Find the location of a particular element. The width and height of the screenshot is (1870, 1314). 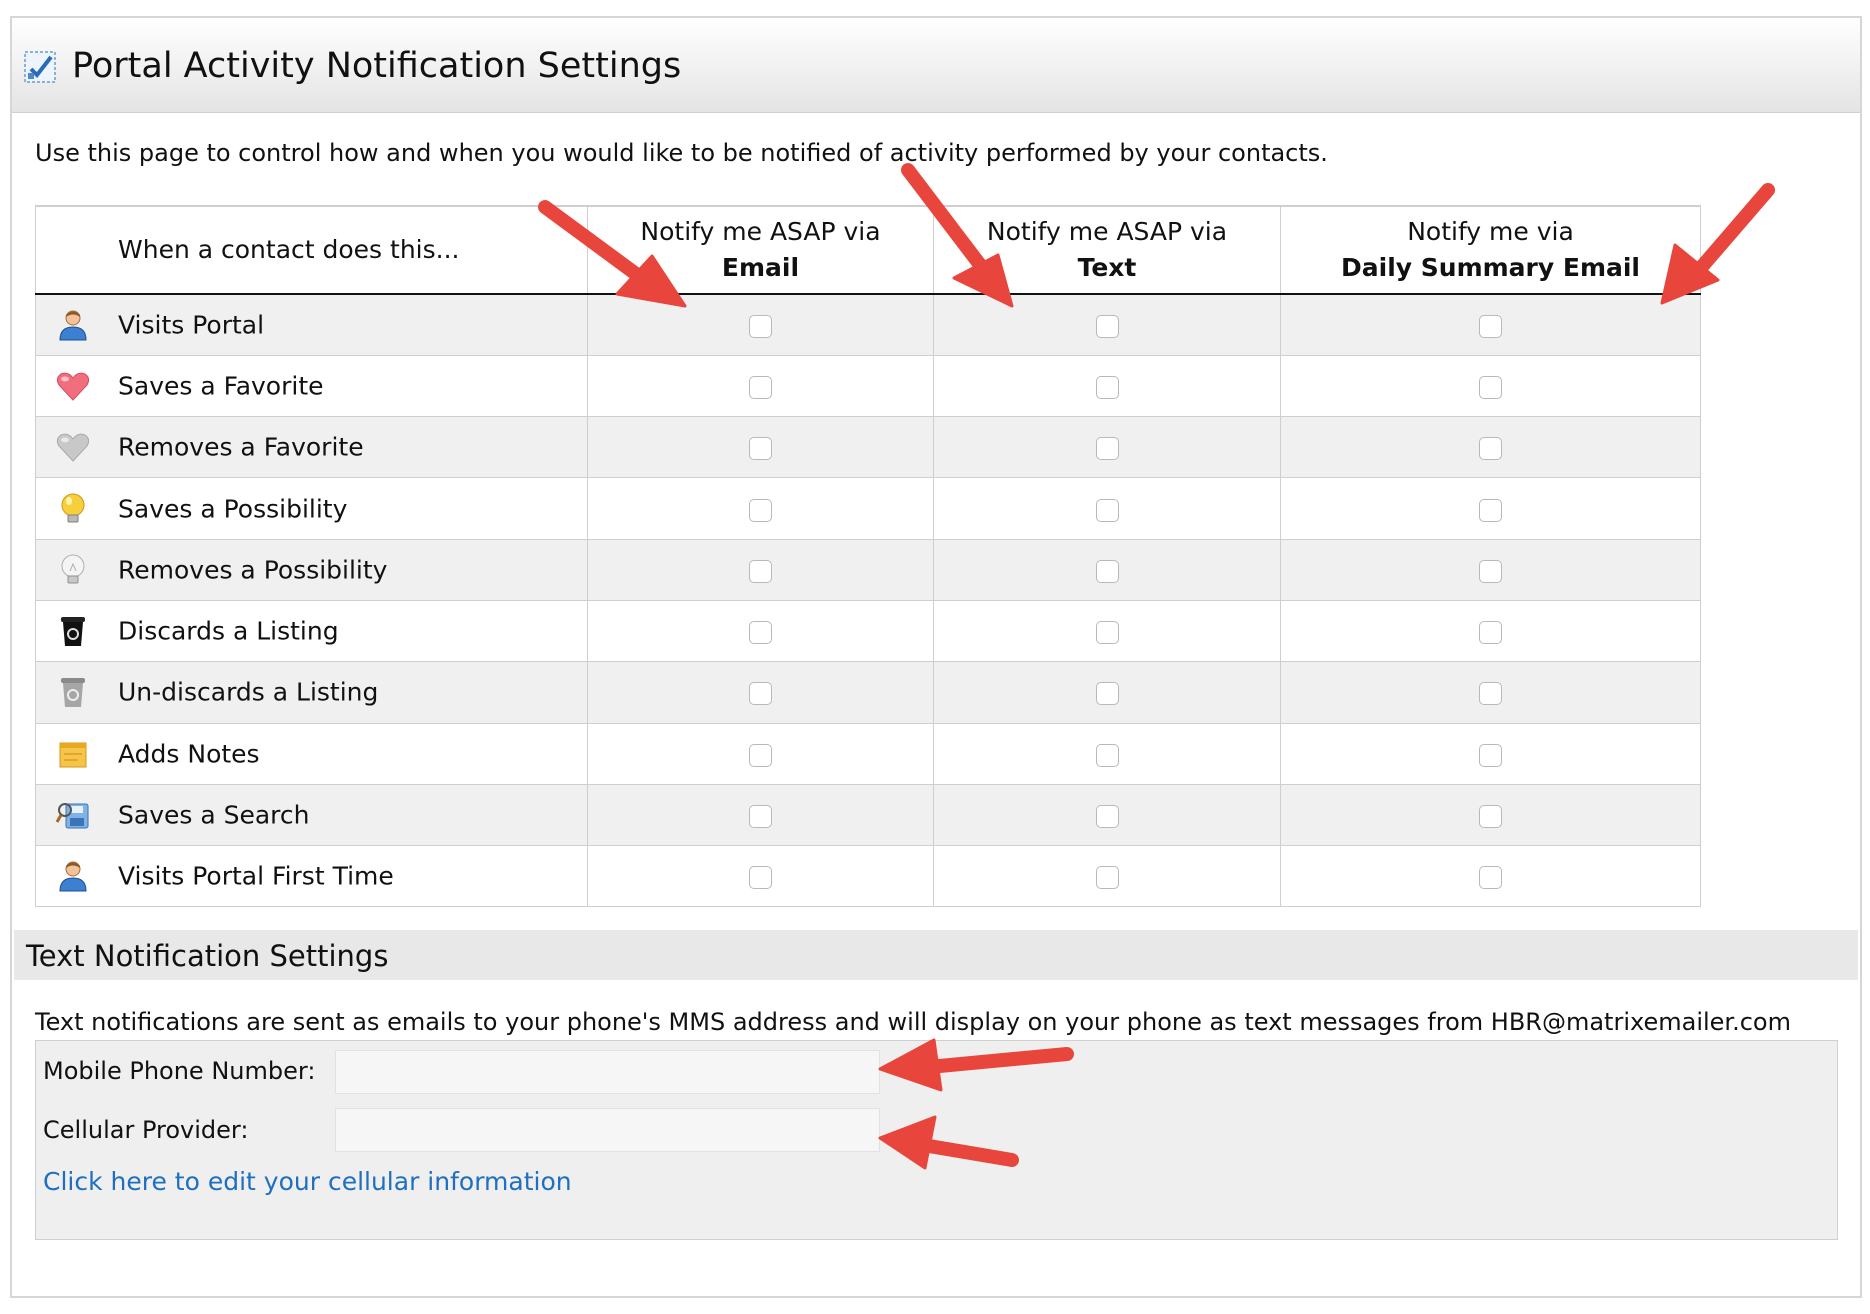

email-column-header: Notify me ASAP via Email is located at coordinates (760, 250).